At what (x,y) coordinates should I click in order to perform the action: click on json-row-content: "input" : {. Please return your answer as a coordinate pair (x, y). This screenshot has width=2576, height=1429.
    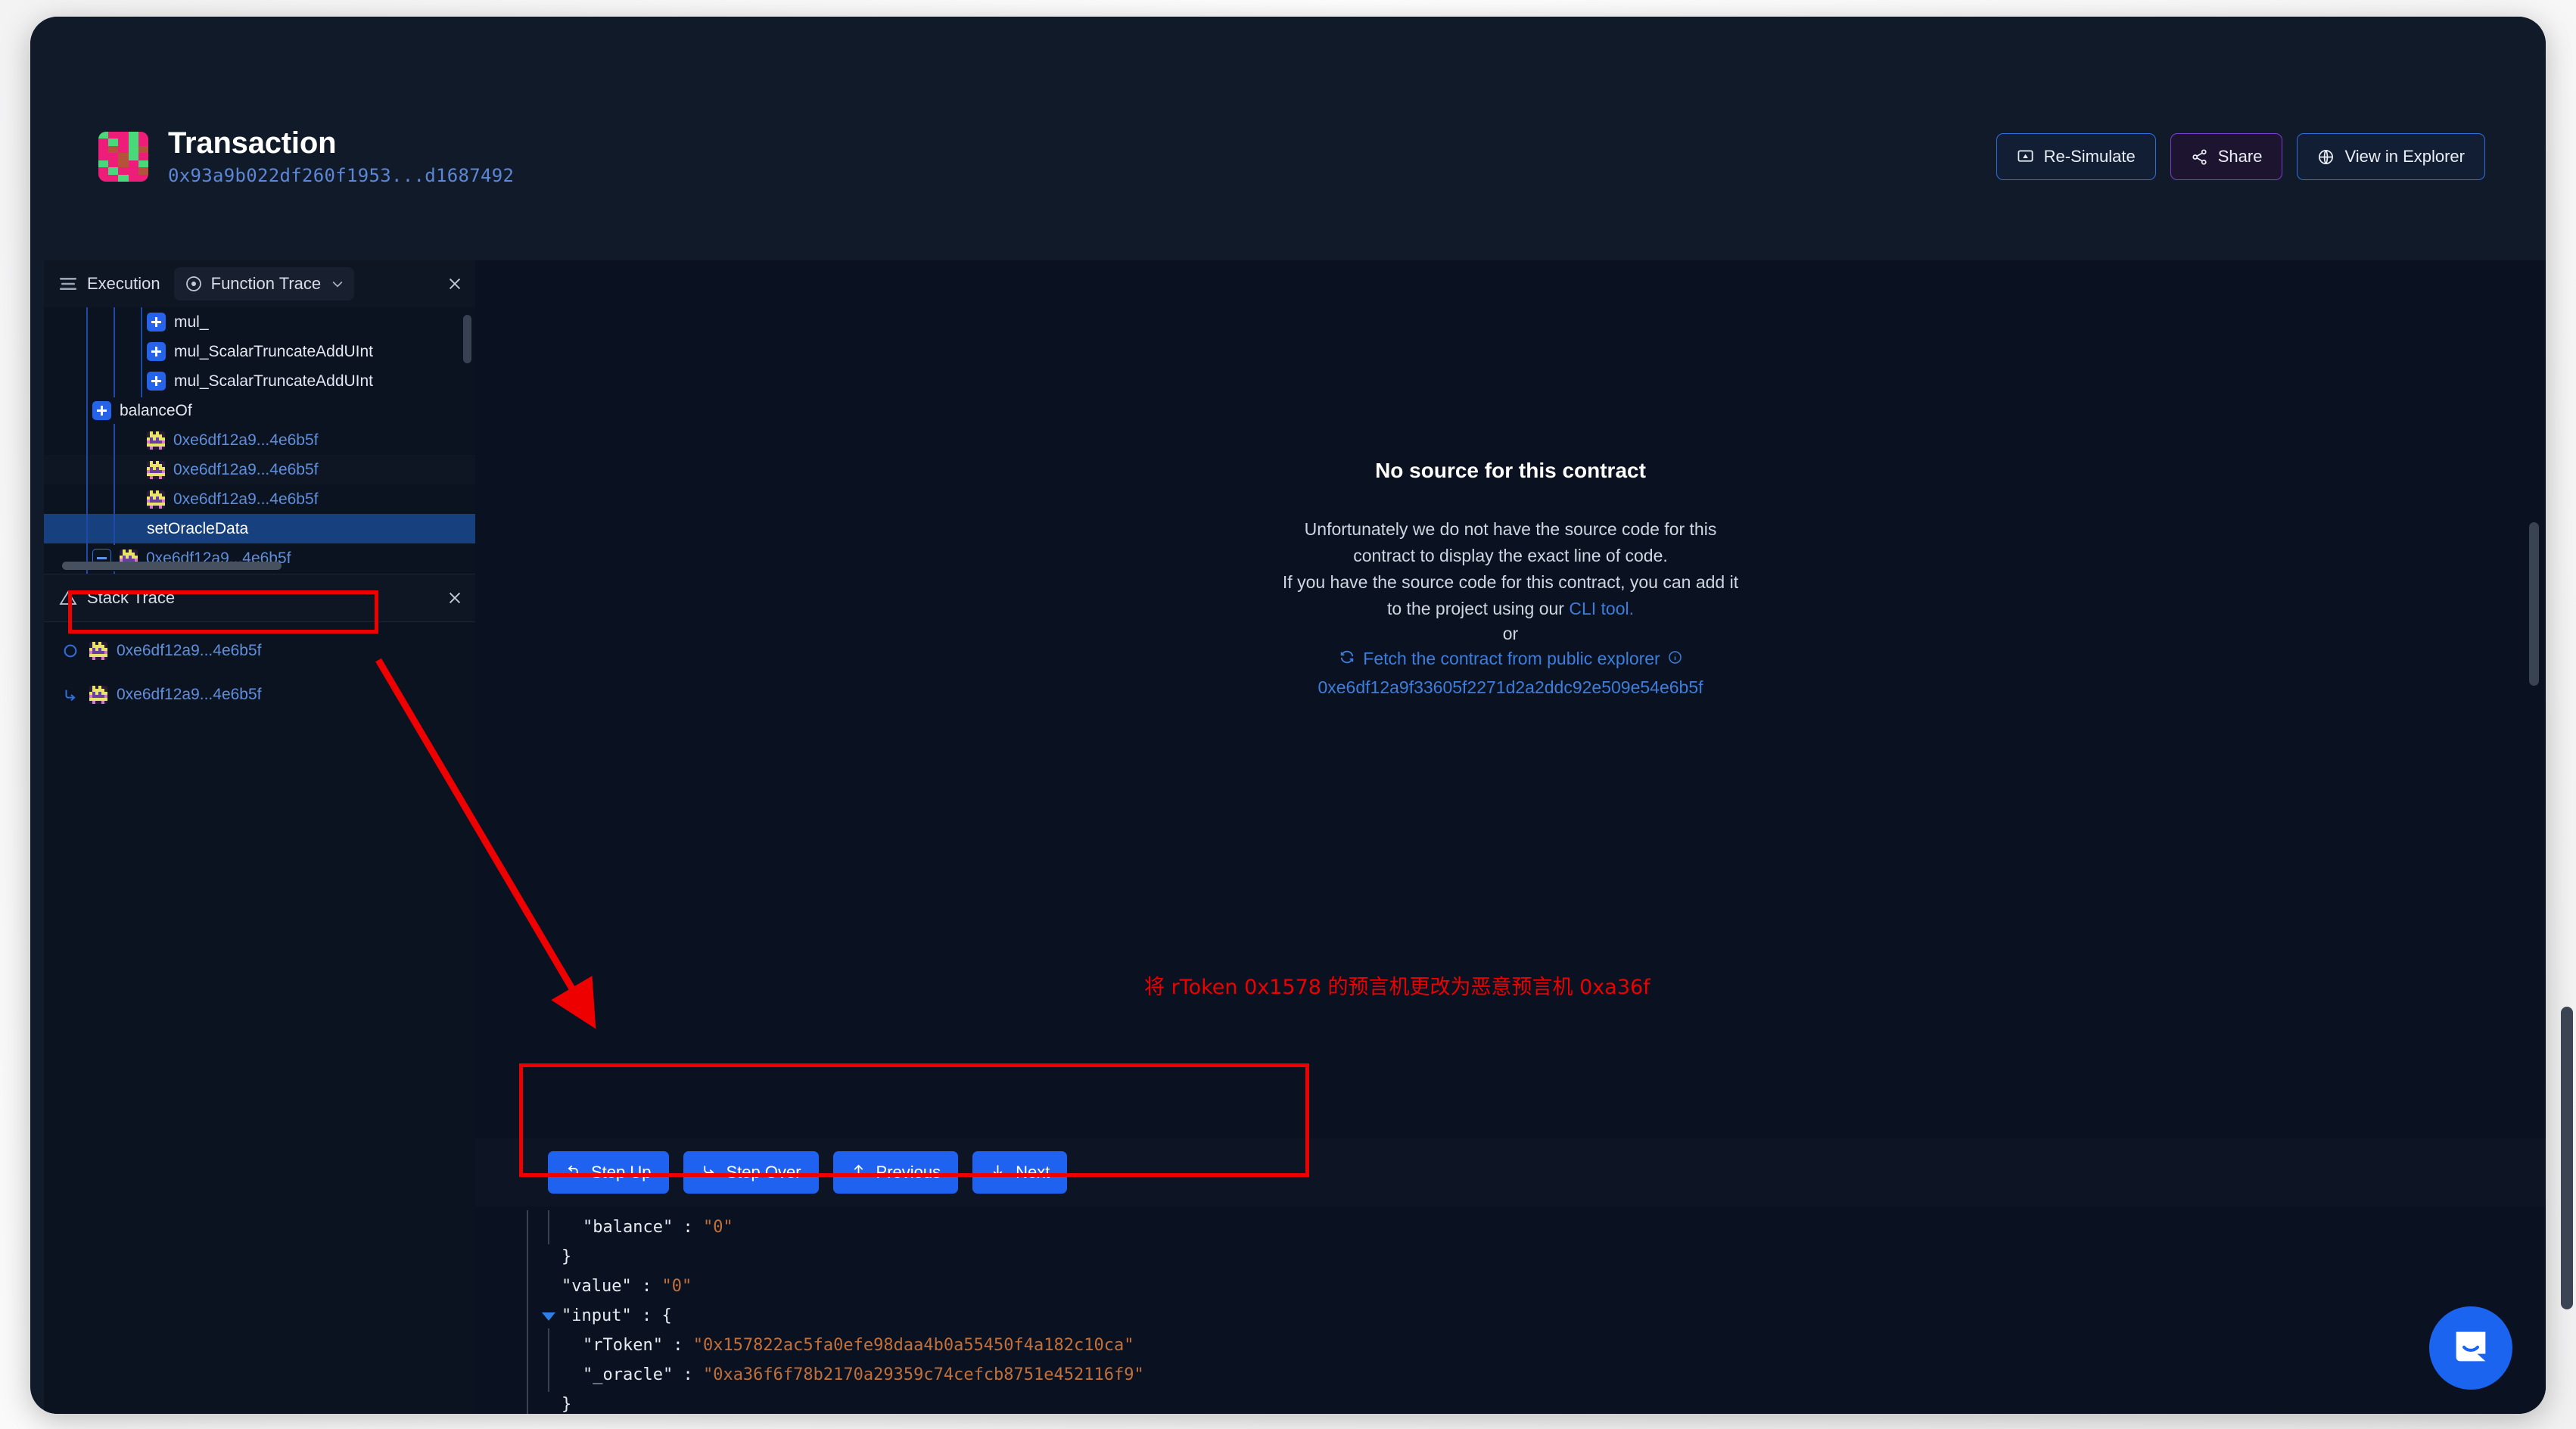
    Looking at the image, I should click on (617, 1316).